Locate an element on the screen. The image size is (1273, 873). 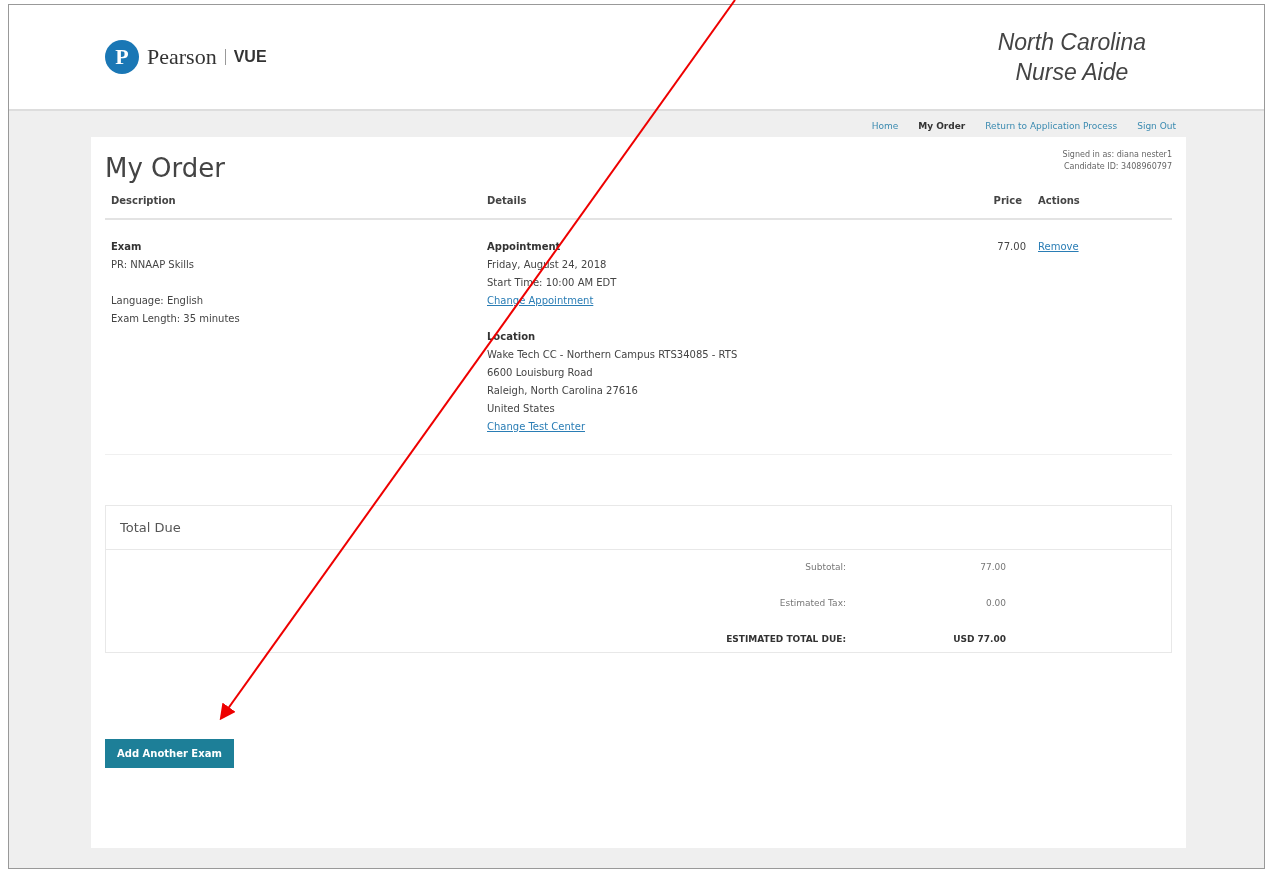
column-header: Actions is located at coordinates (1102, 201).